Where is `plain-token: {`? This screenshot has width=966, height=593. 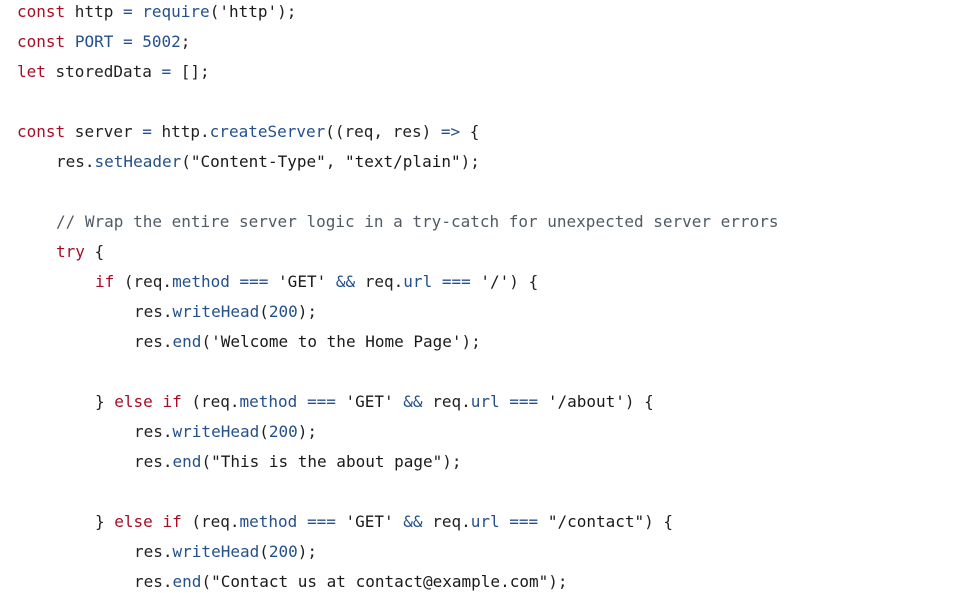 plain-token: { is located at coordinates (94, 251).